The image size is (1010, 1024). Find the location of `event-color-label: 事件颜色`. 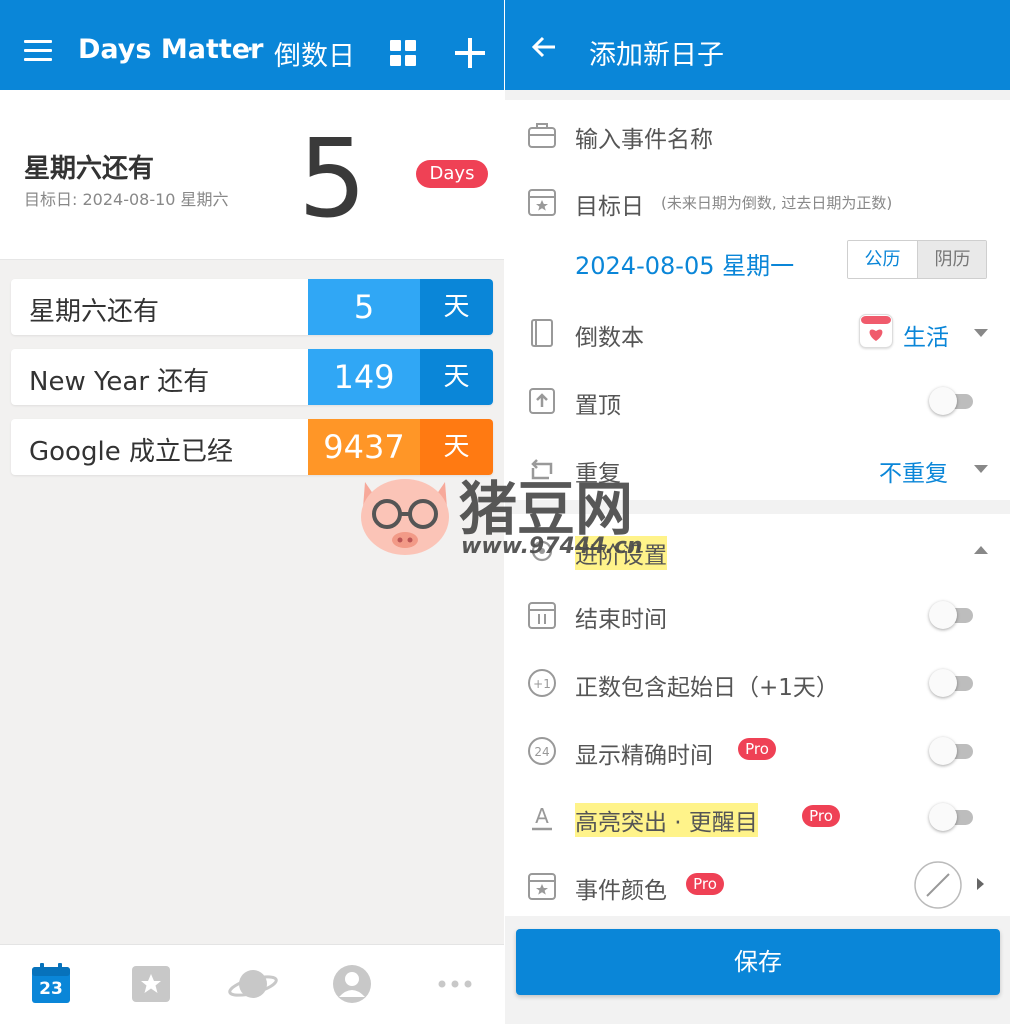

event-color-label: 事件颜色 is located at coordinates (621, 891).